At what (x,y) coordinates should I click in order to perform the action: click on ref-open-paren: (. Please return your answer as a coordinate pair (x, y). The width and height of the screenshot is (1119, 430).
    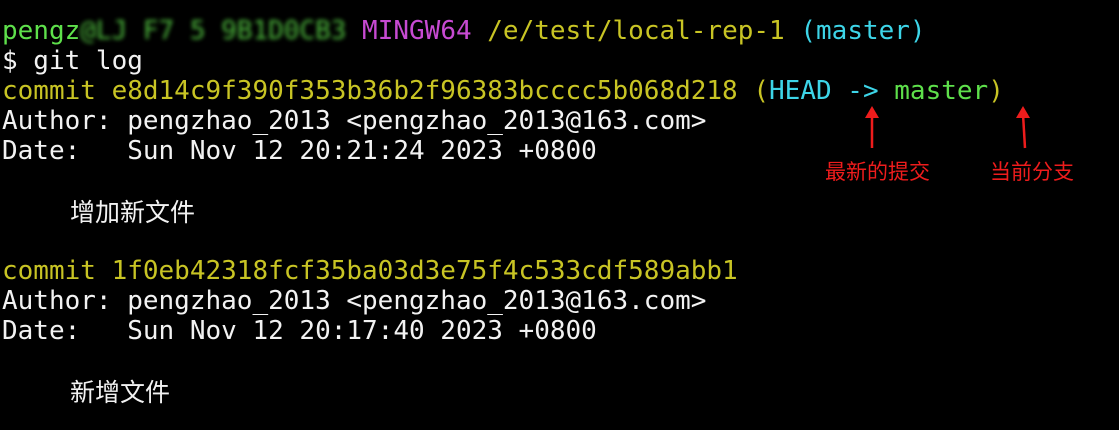
    Looking at the image, I should click on (761, 91).